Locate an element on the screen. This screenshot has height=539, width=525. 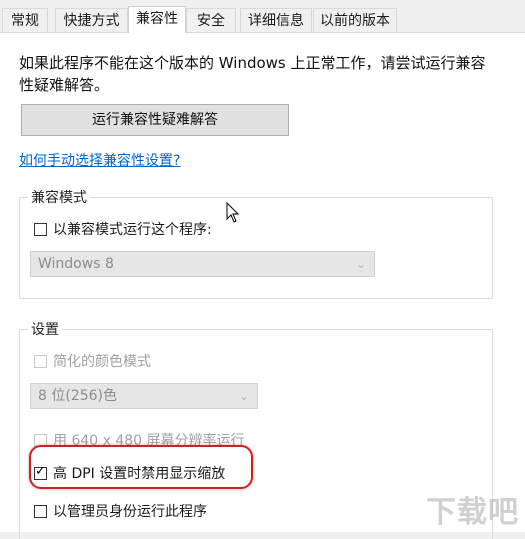
tab-shortcut-label: 快捷方式 is located at coordinates (91, 21).